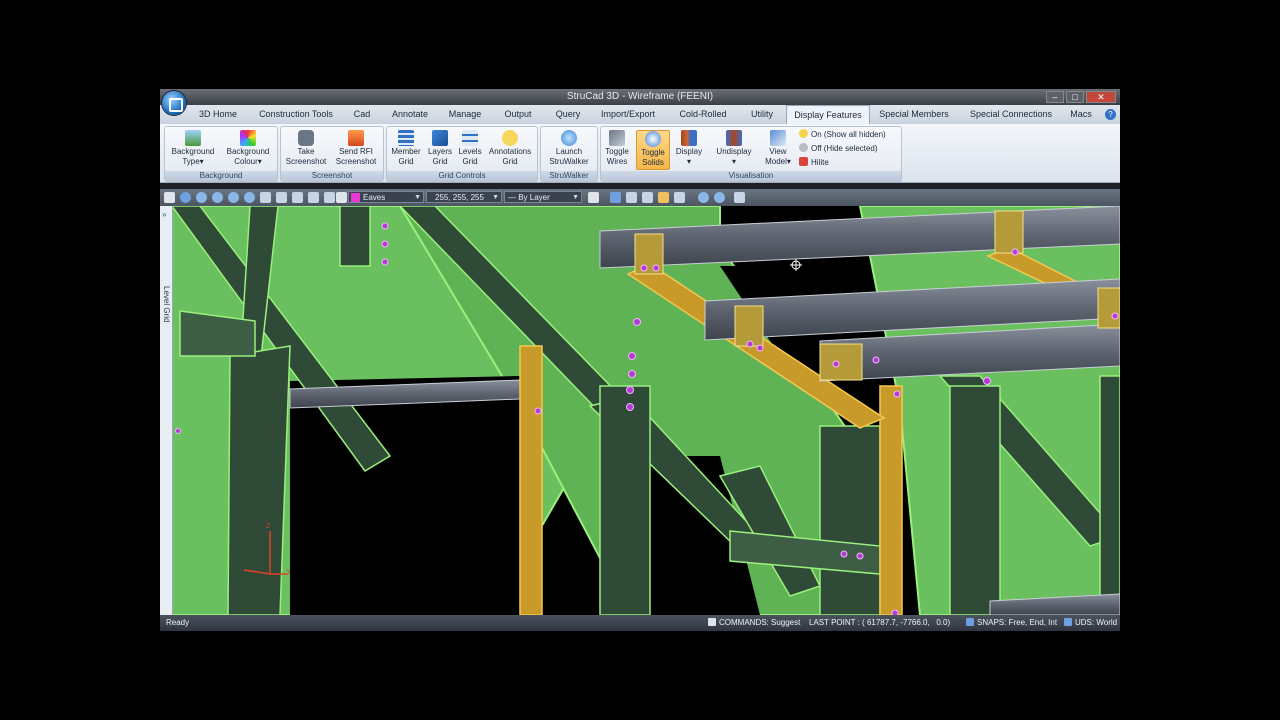  Describe the element at coordinates (569, 176) in the screenshot. I see `group-label-struwalker: StruWalker` at that location.